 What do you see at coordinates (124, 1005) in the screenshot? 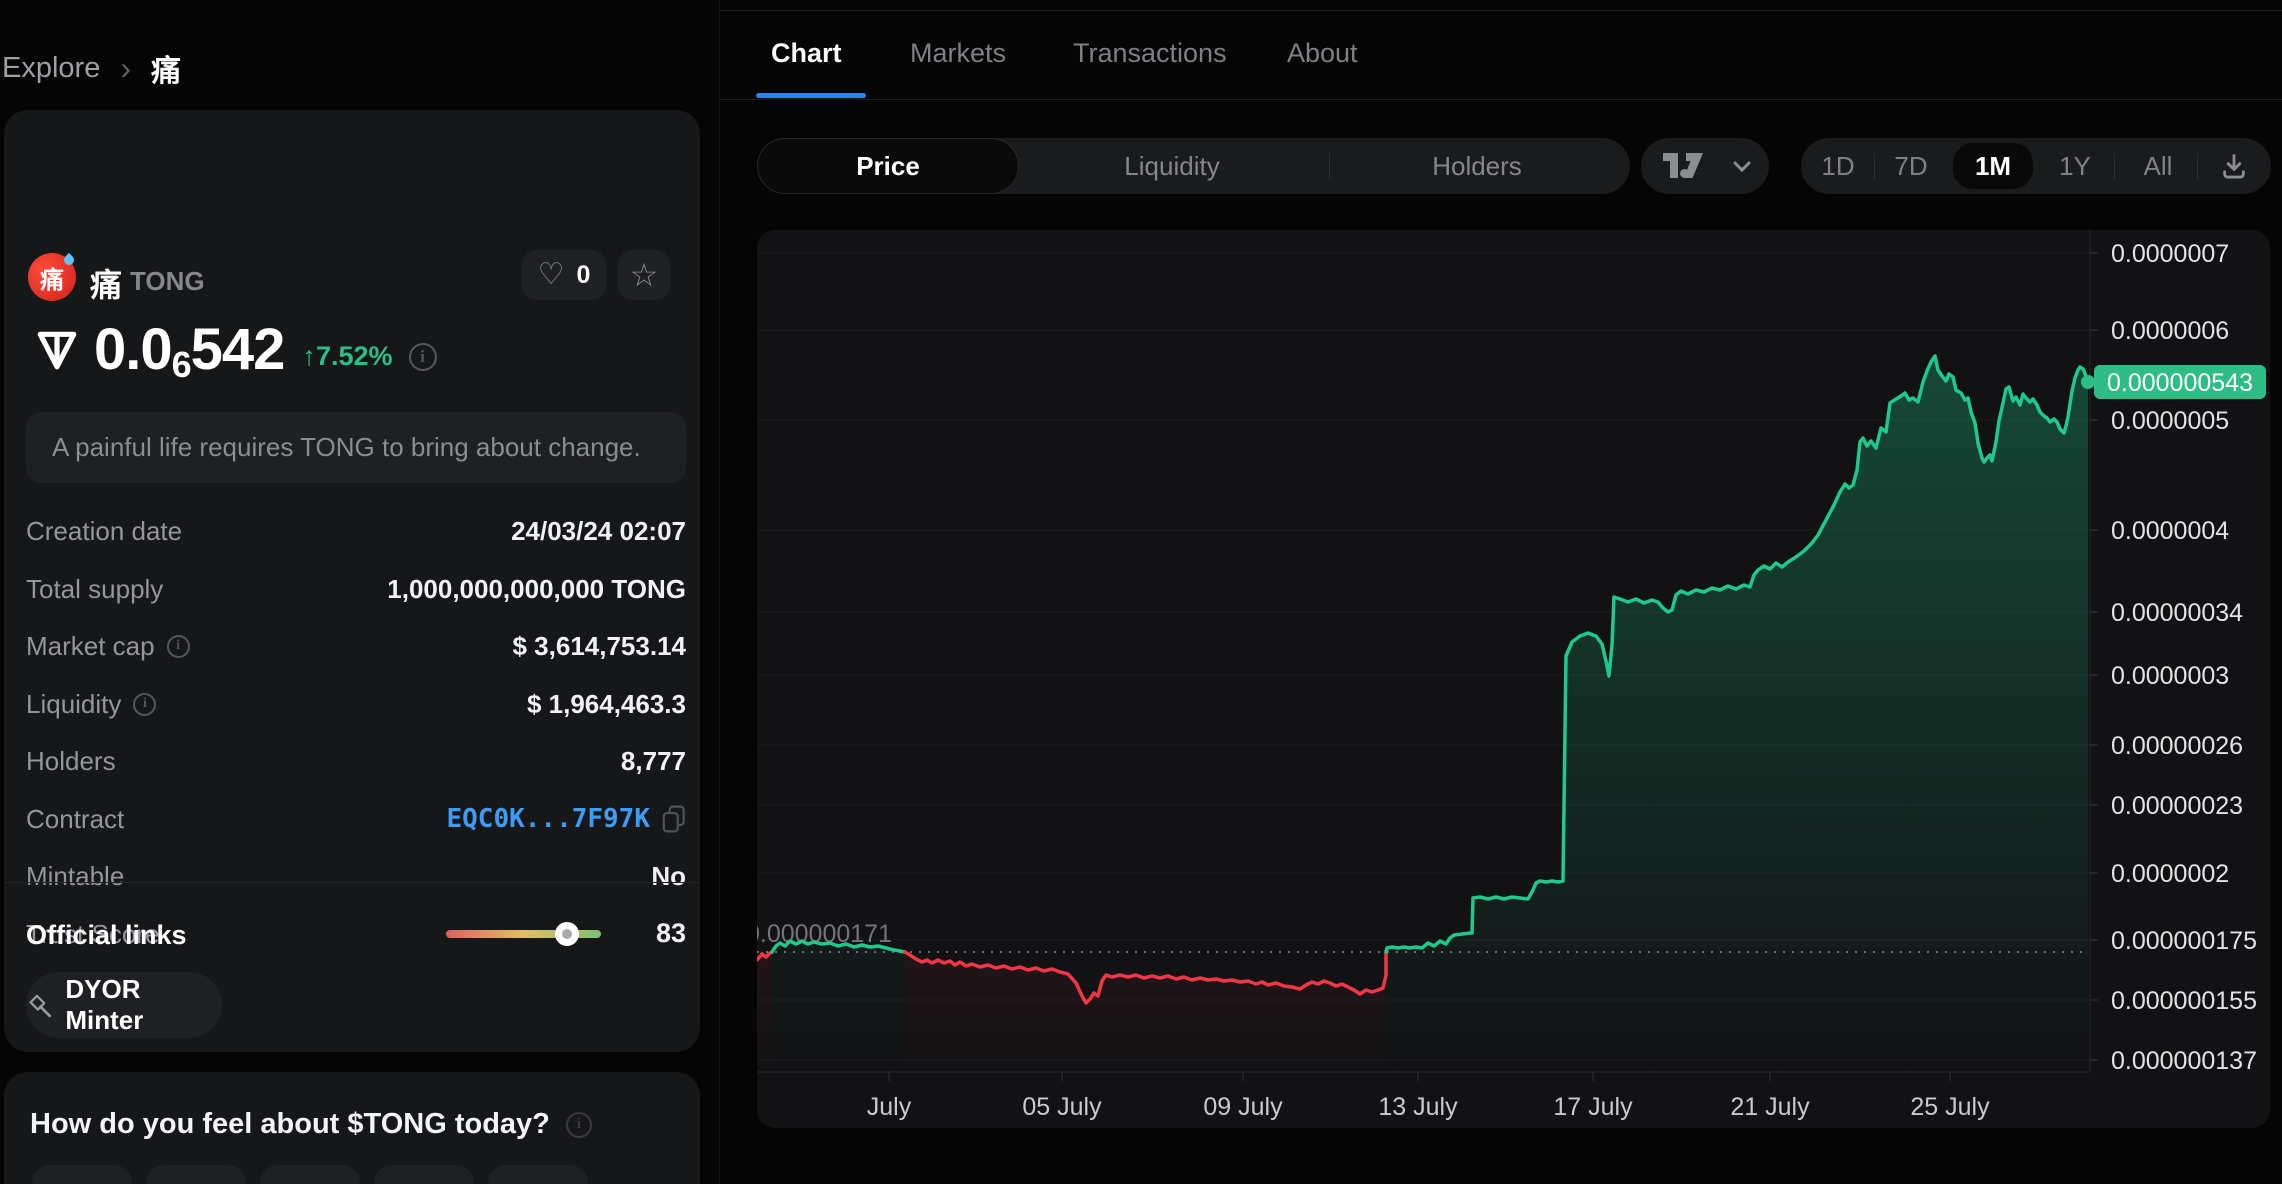
I see `official-link-dyor-minter: DYOR Minter` at bounding box center [124, 1005].